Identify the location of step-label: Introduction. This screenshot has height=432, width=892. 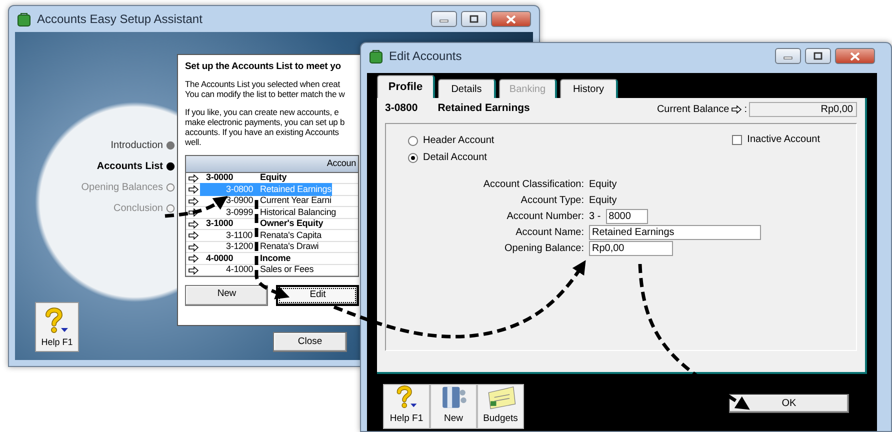
(136, 145).